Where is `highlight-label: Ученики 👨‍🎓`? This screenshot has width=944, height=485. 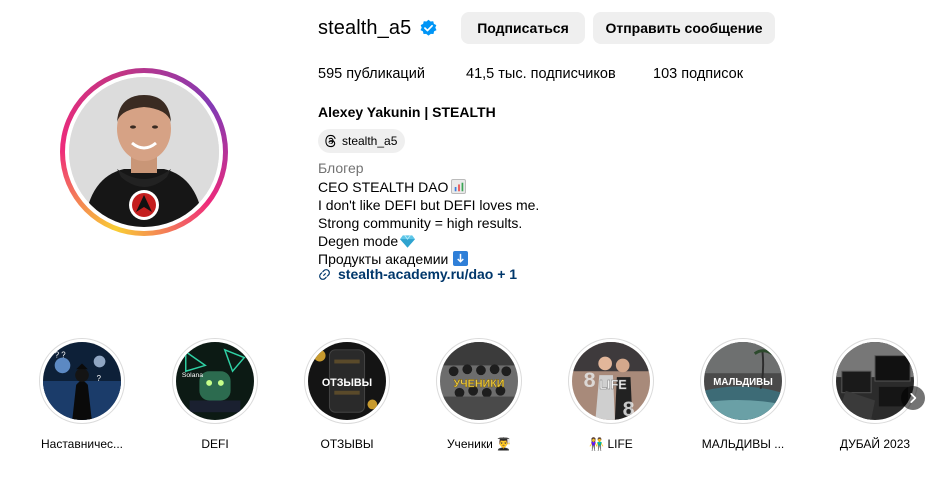 highlight-label: Ученики 👨‍🎓 is located at coordinates (479, 444).